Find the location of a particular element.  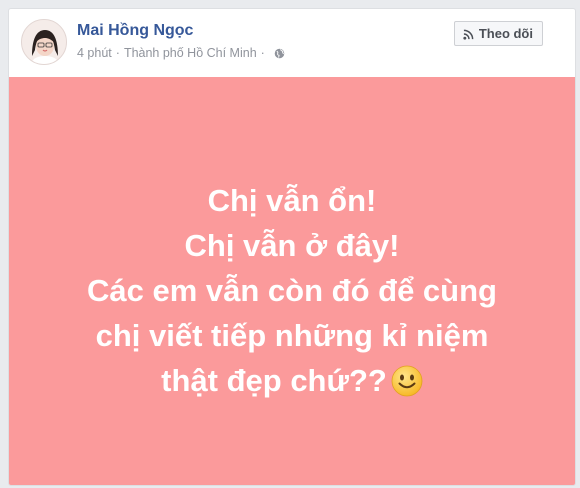

status-line-5: thật đẹp chứ?? is located at coordinates (274, 380).